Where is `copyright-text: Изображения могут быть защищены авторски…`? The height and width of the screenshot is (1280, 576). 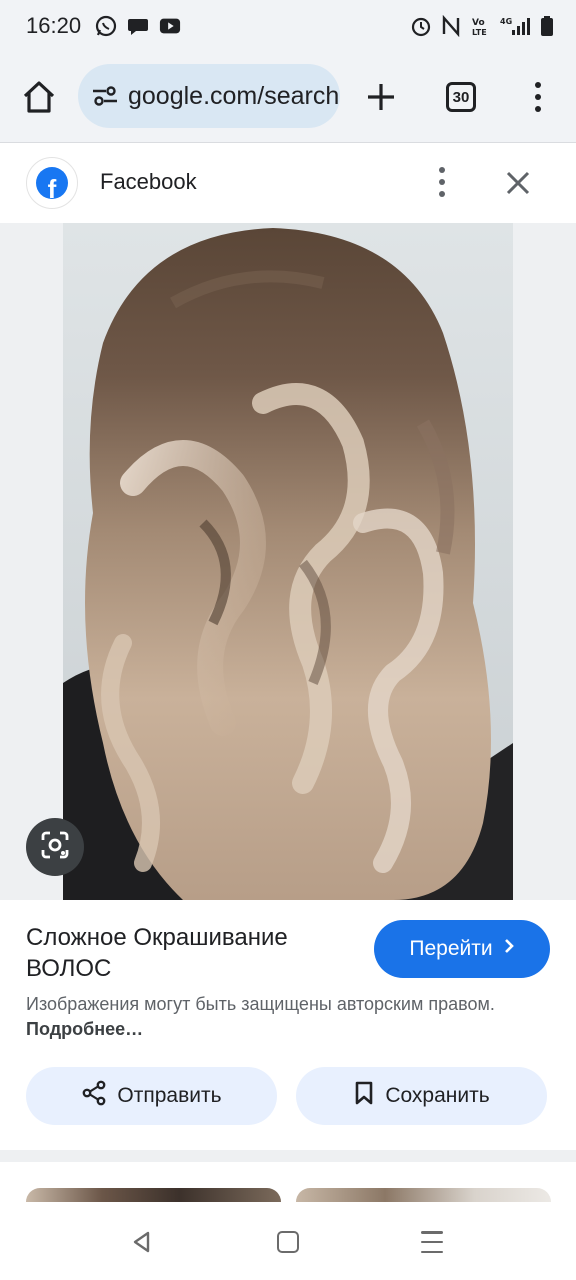 copyright-text: Изображения могут быть защищены авторски… is located at coordinates (260, 1004).